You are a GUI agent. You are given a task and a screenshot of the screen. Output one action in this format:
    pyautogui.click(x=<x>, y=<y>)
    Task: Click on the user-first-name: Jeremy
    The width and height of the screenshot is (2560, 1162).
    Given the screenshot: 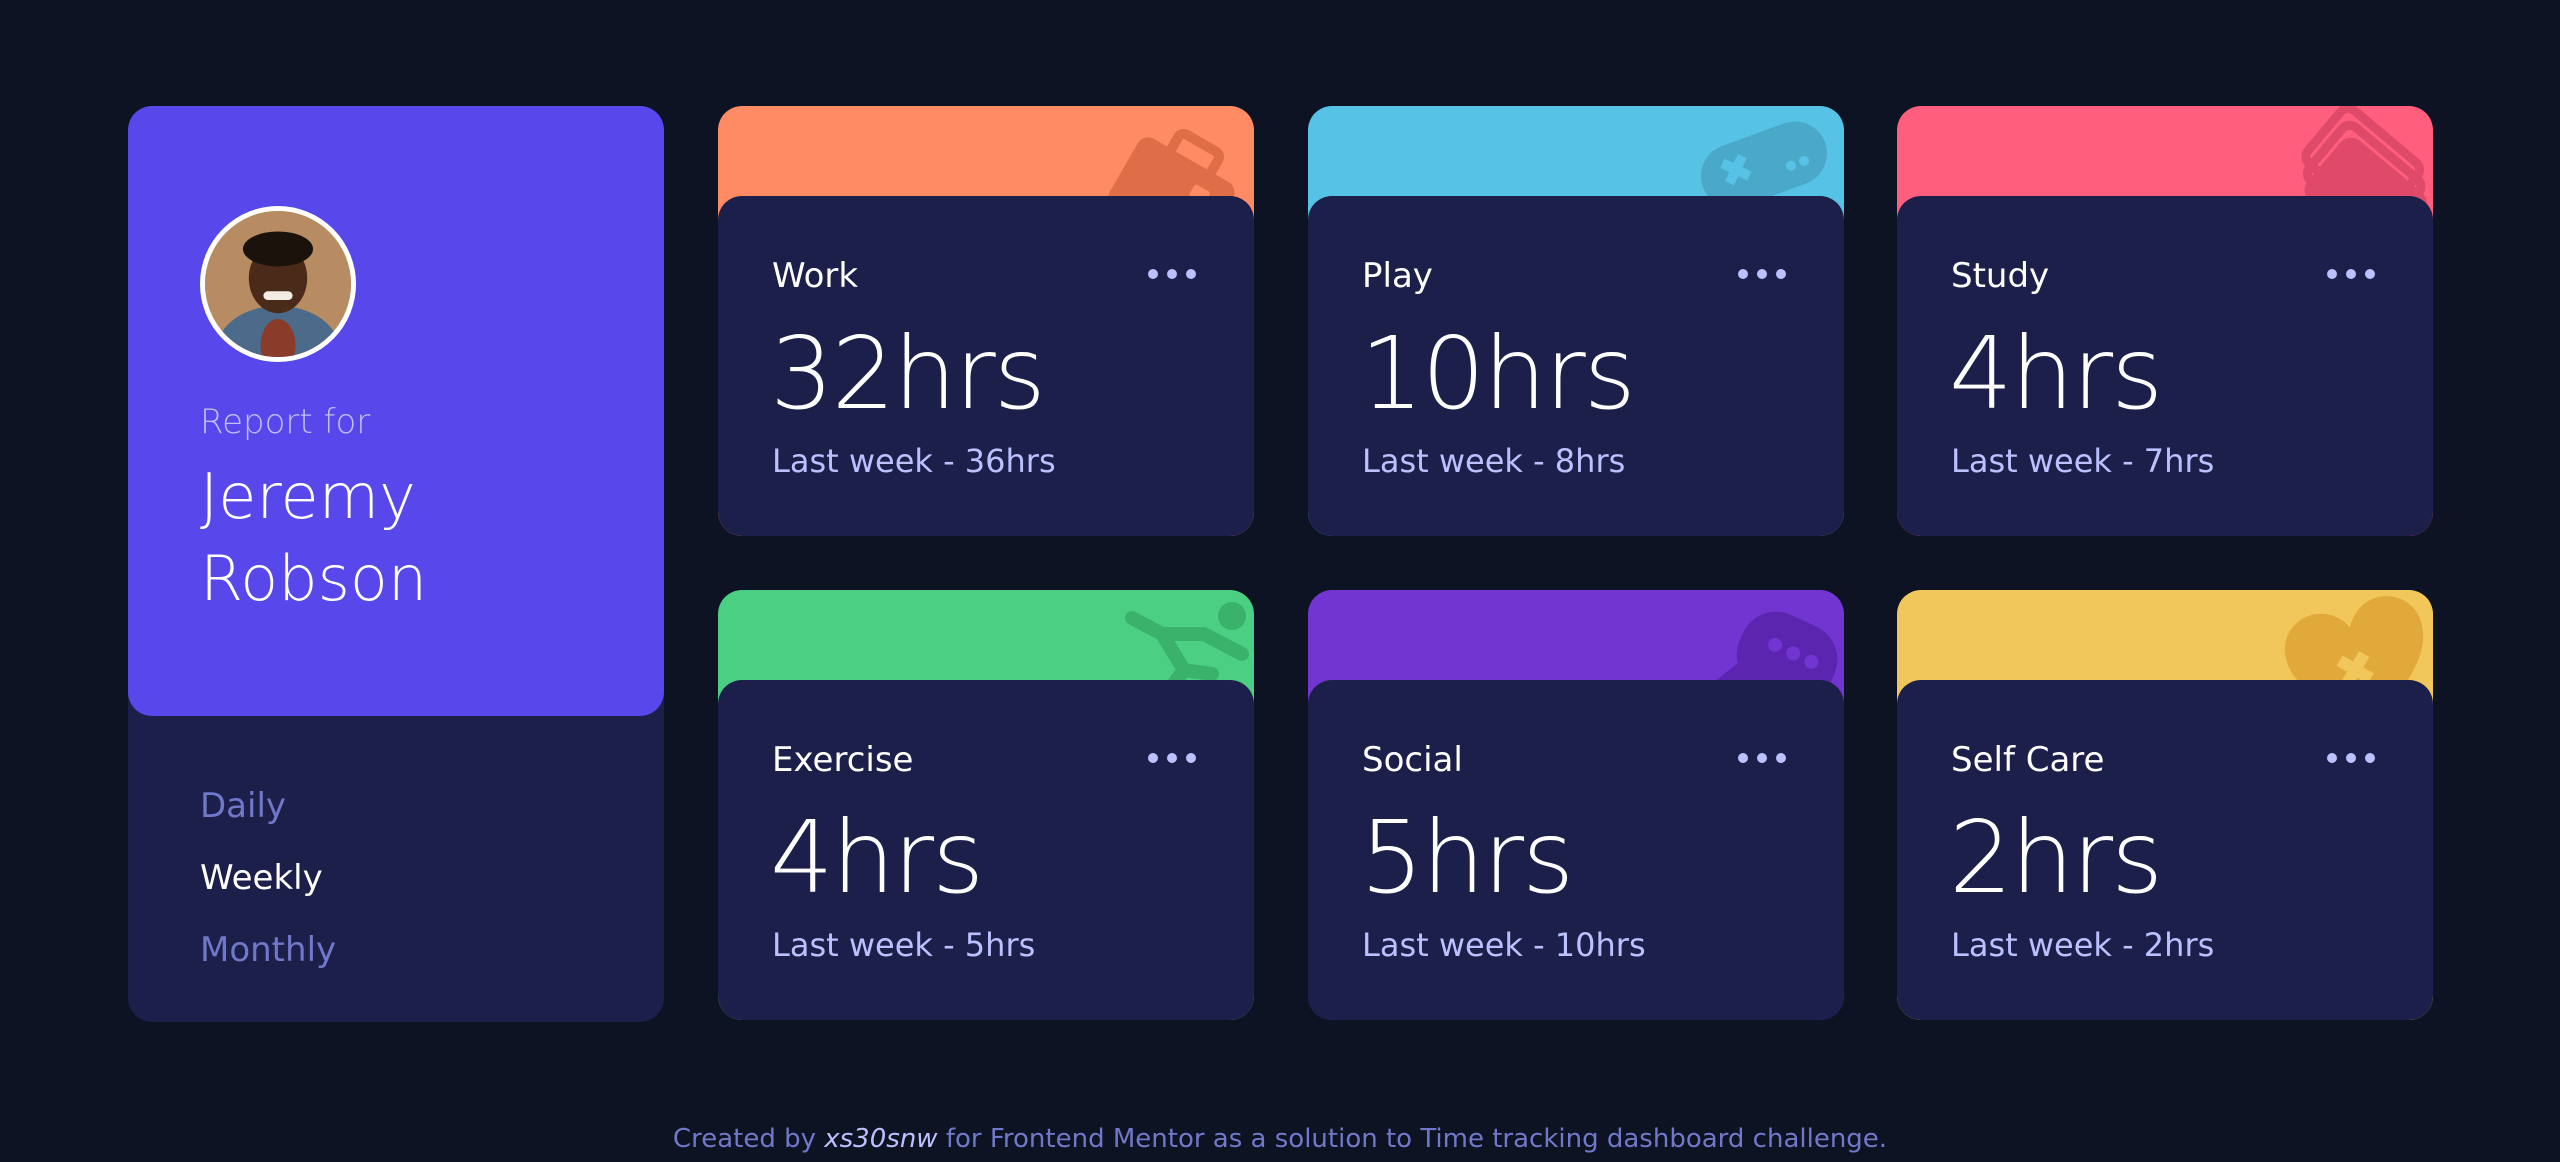 What is the action you would take?
    pyautogui.click(x=308, y=496)
    